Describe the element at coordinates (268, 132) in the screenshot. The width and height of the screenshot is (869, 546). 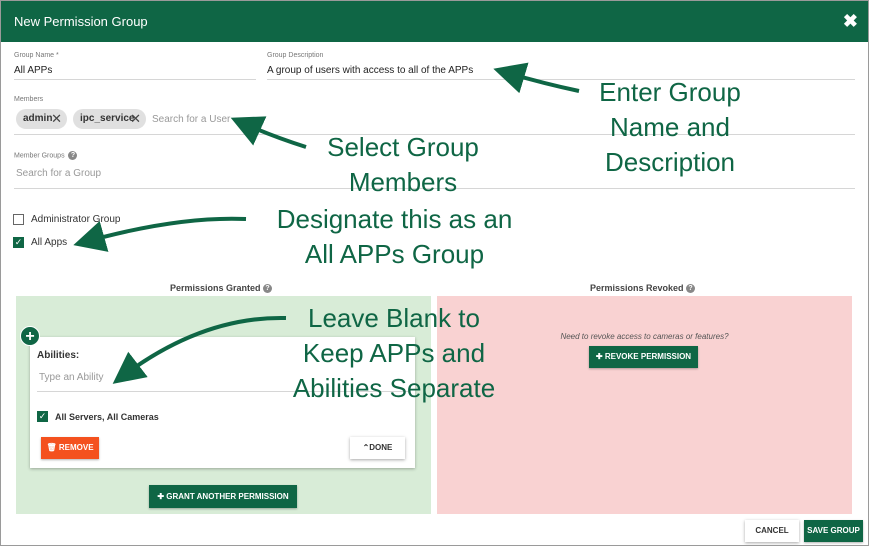
I see `arrow-to-members` at that location.